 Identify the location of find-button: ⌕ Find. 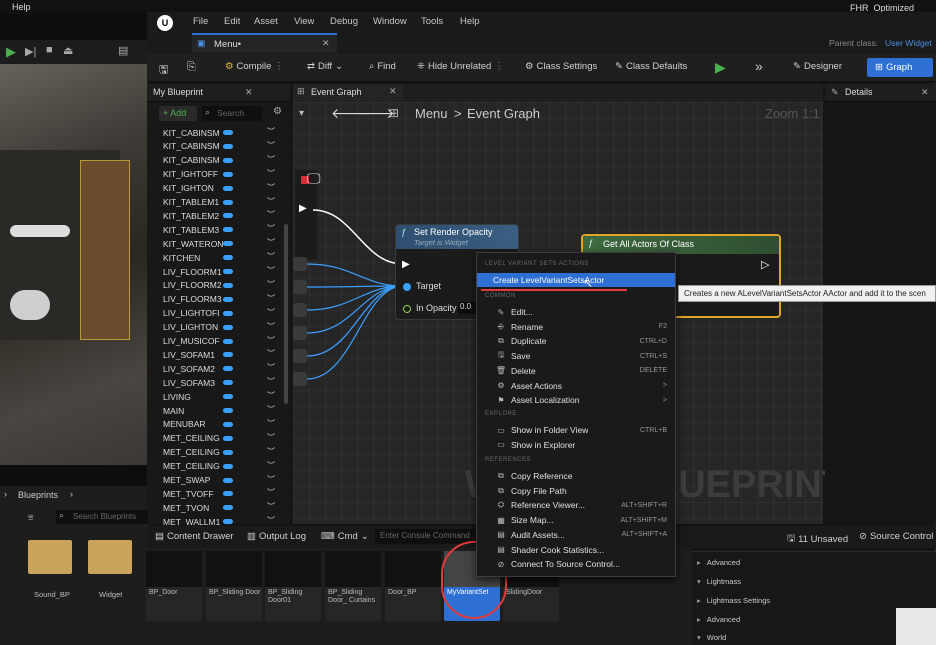
(382, 66).